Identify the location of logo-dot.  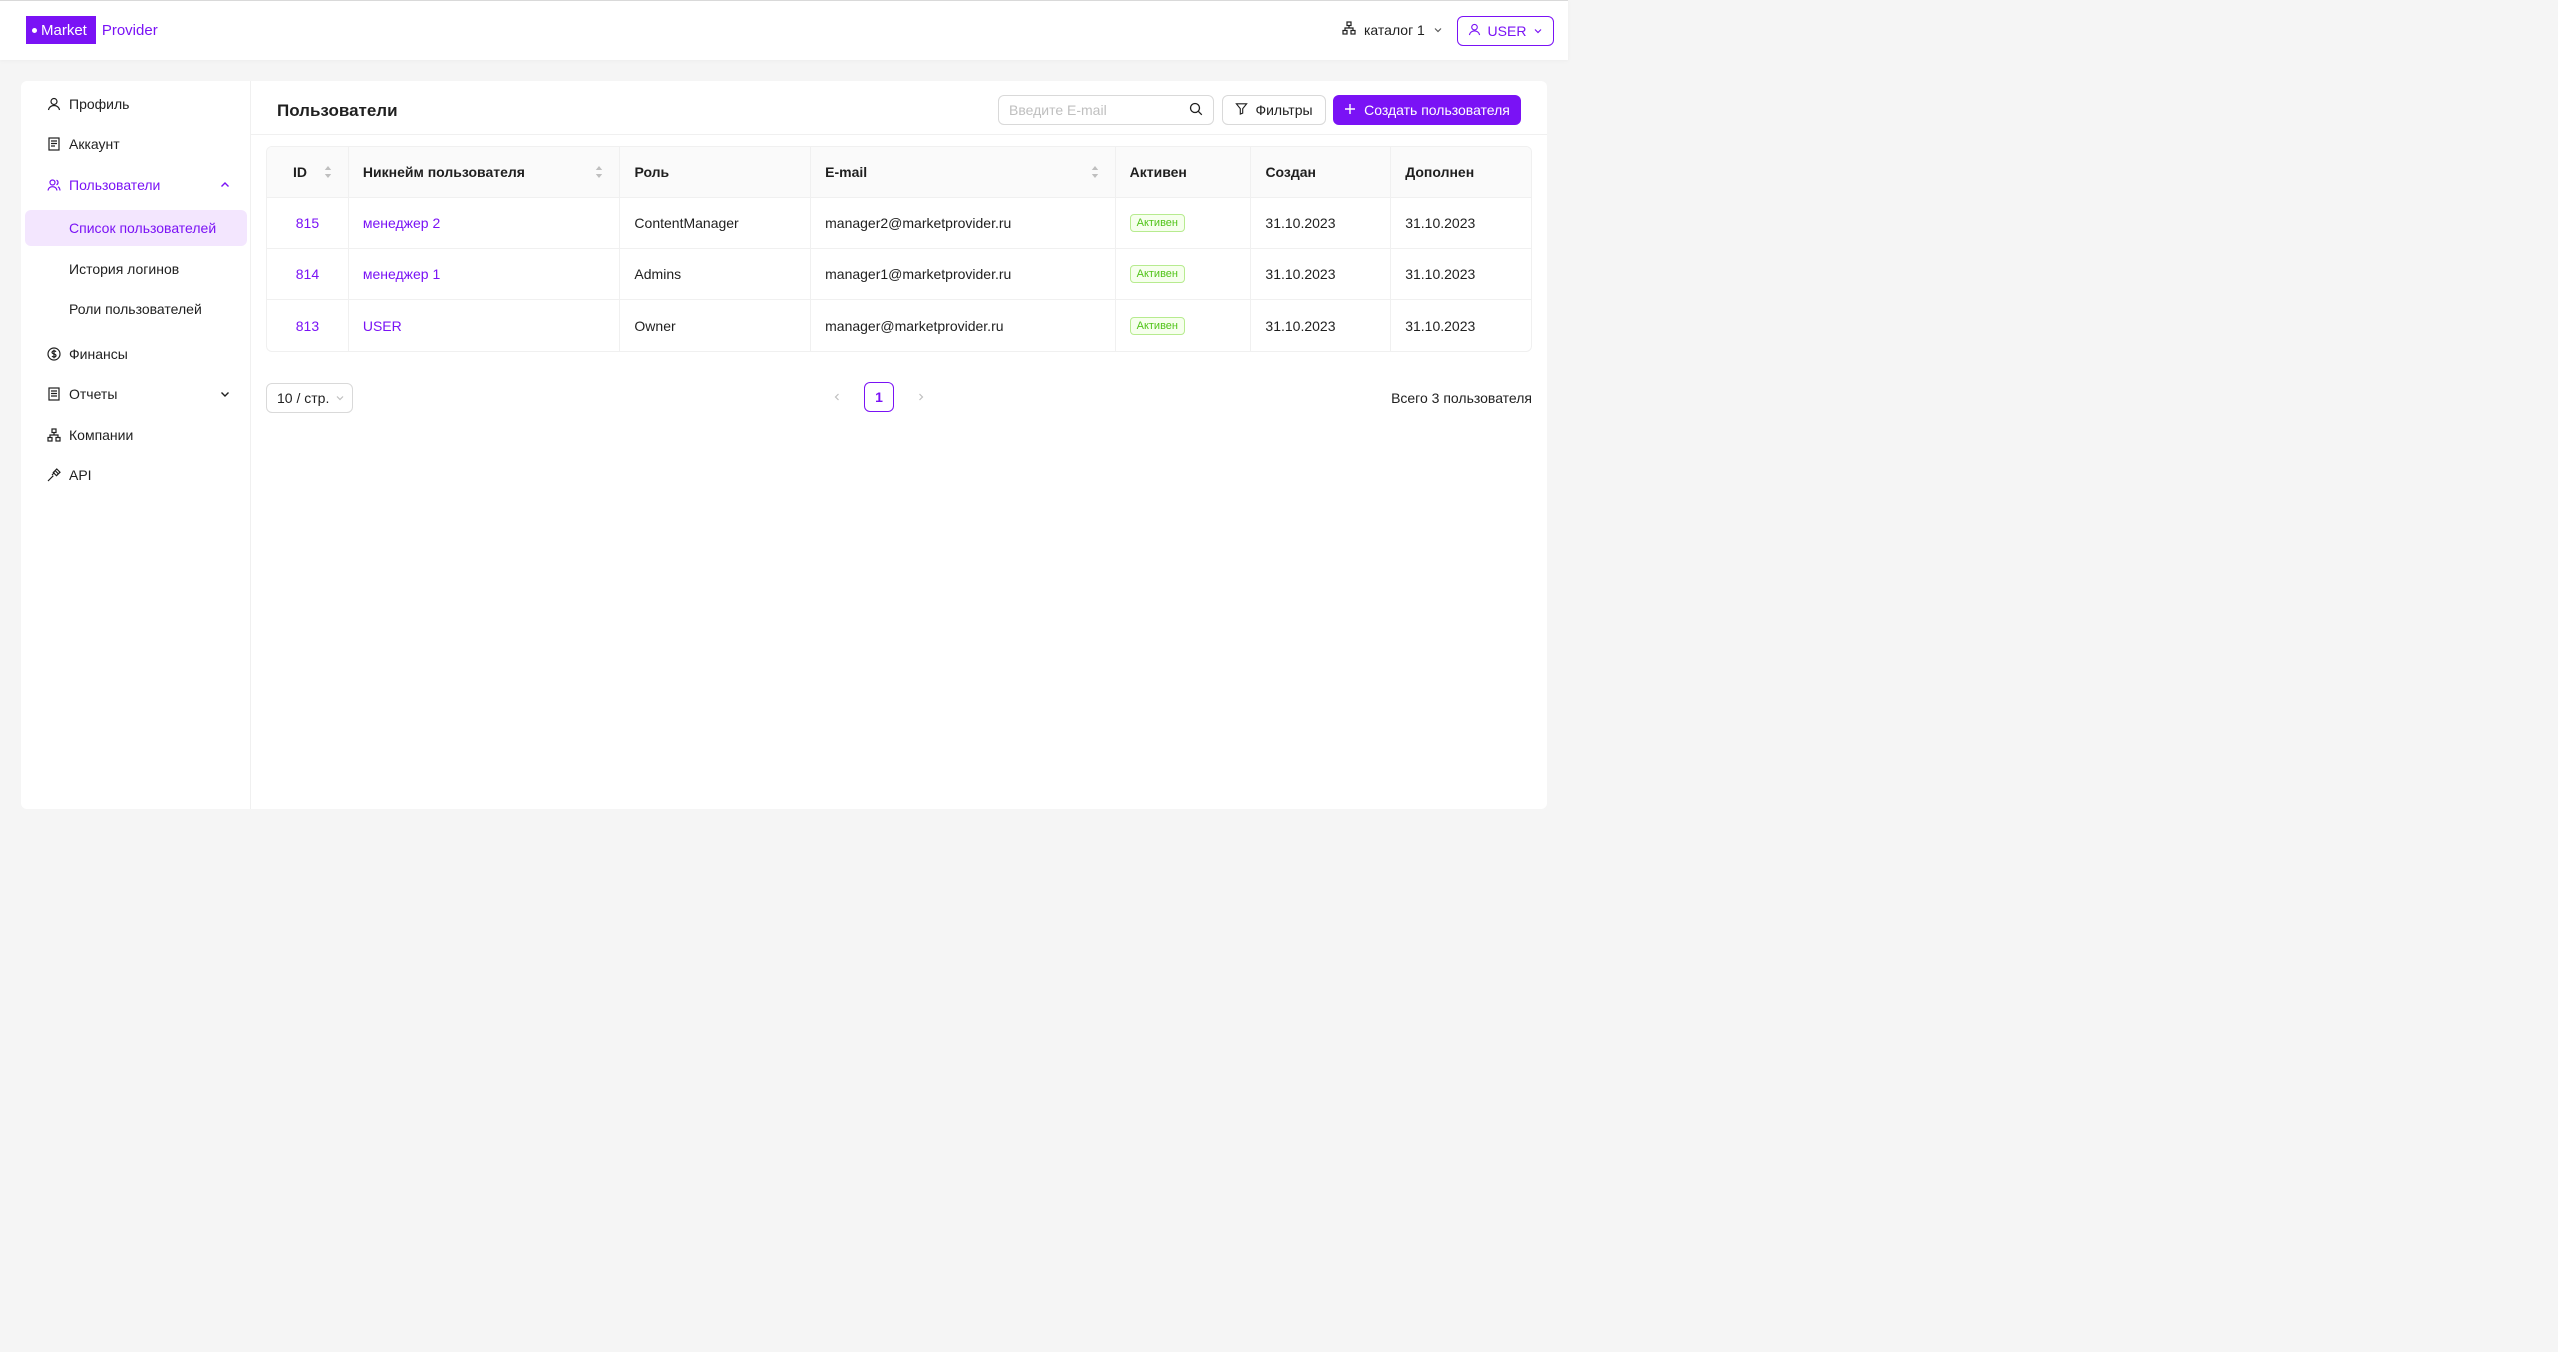
(34, 30).